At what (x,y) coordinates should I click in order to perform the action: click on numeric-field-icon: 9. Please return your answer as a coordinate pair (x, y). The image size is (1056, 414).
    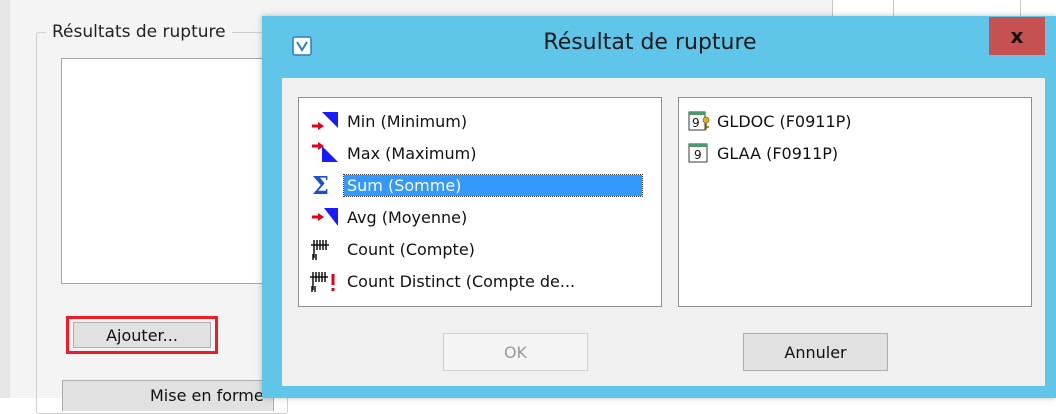
    Looking at the image, I should click on (700, 153).